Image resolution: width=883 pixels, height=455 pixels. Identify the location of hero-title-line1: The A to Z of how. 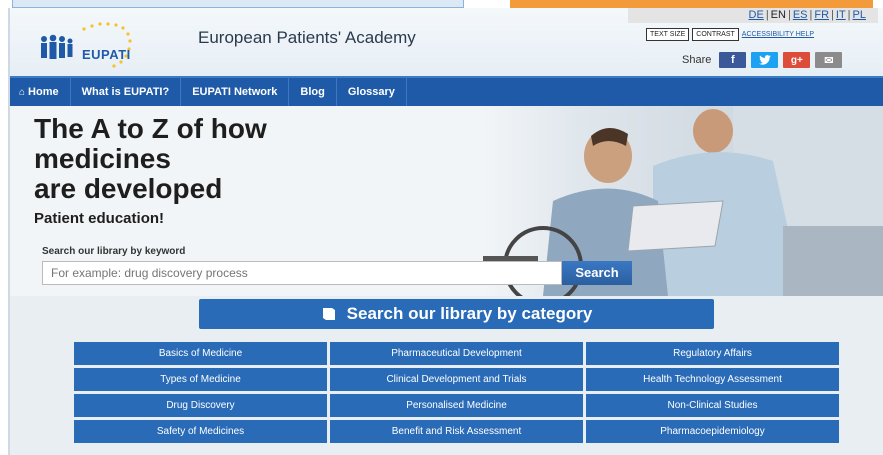
(150, 128).